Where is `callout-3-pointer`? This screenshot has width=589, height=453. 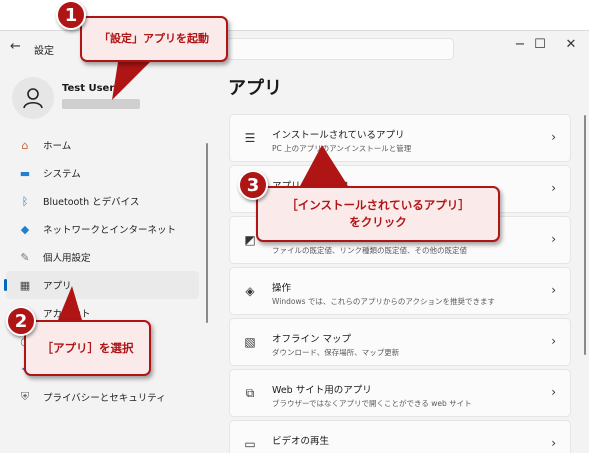 callout-3-pointer is located at coordinates (324, 165).